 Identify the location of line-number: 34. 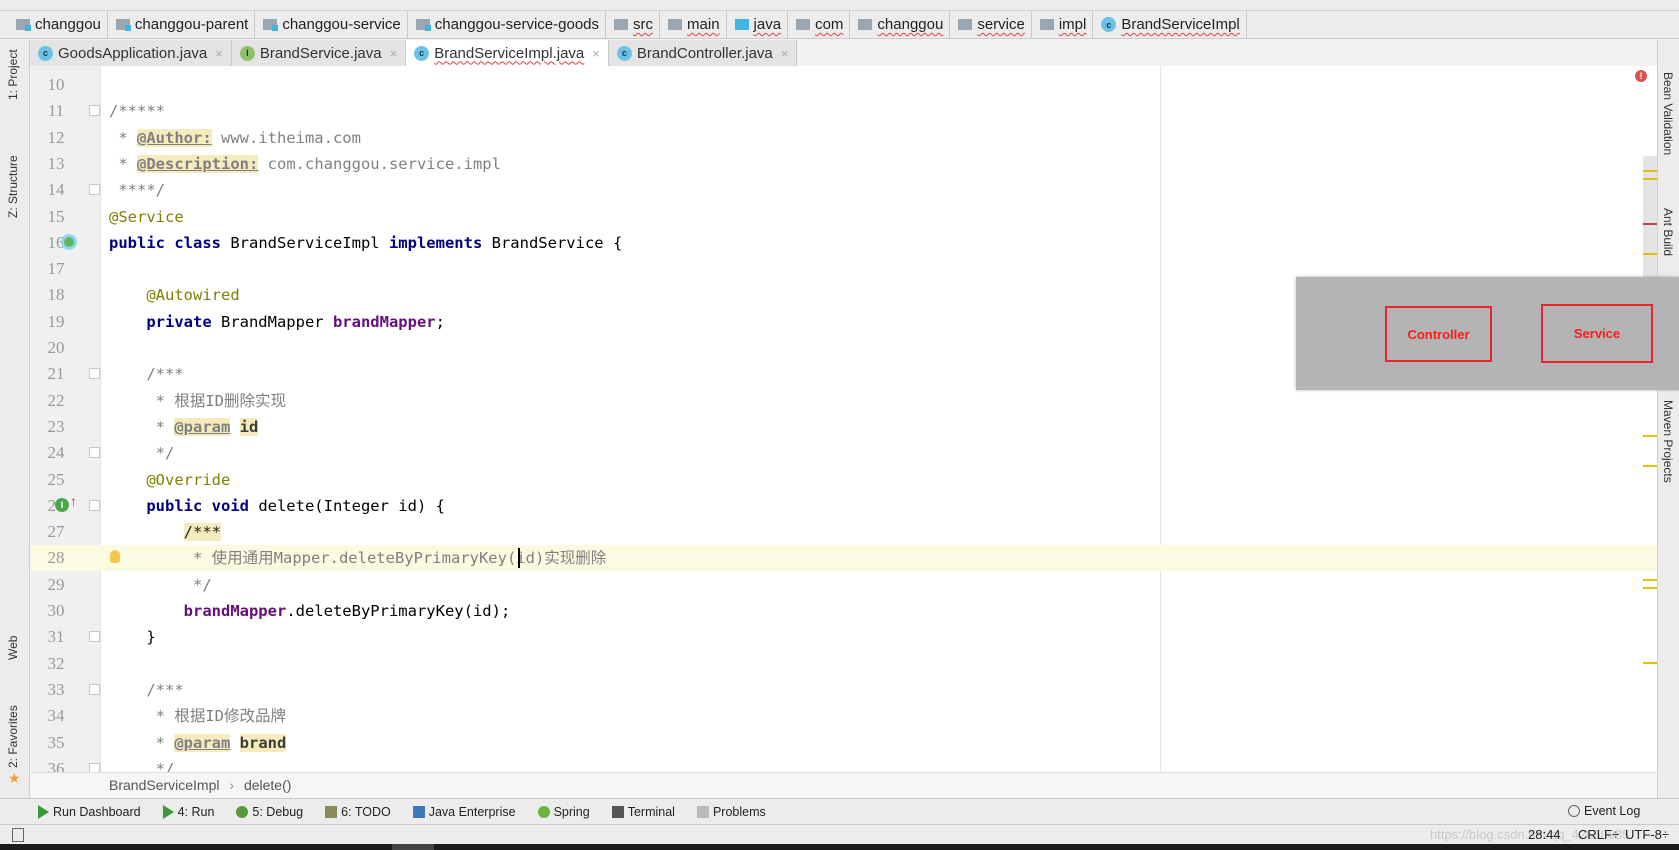
(56, 716).